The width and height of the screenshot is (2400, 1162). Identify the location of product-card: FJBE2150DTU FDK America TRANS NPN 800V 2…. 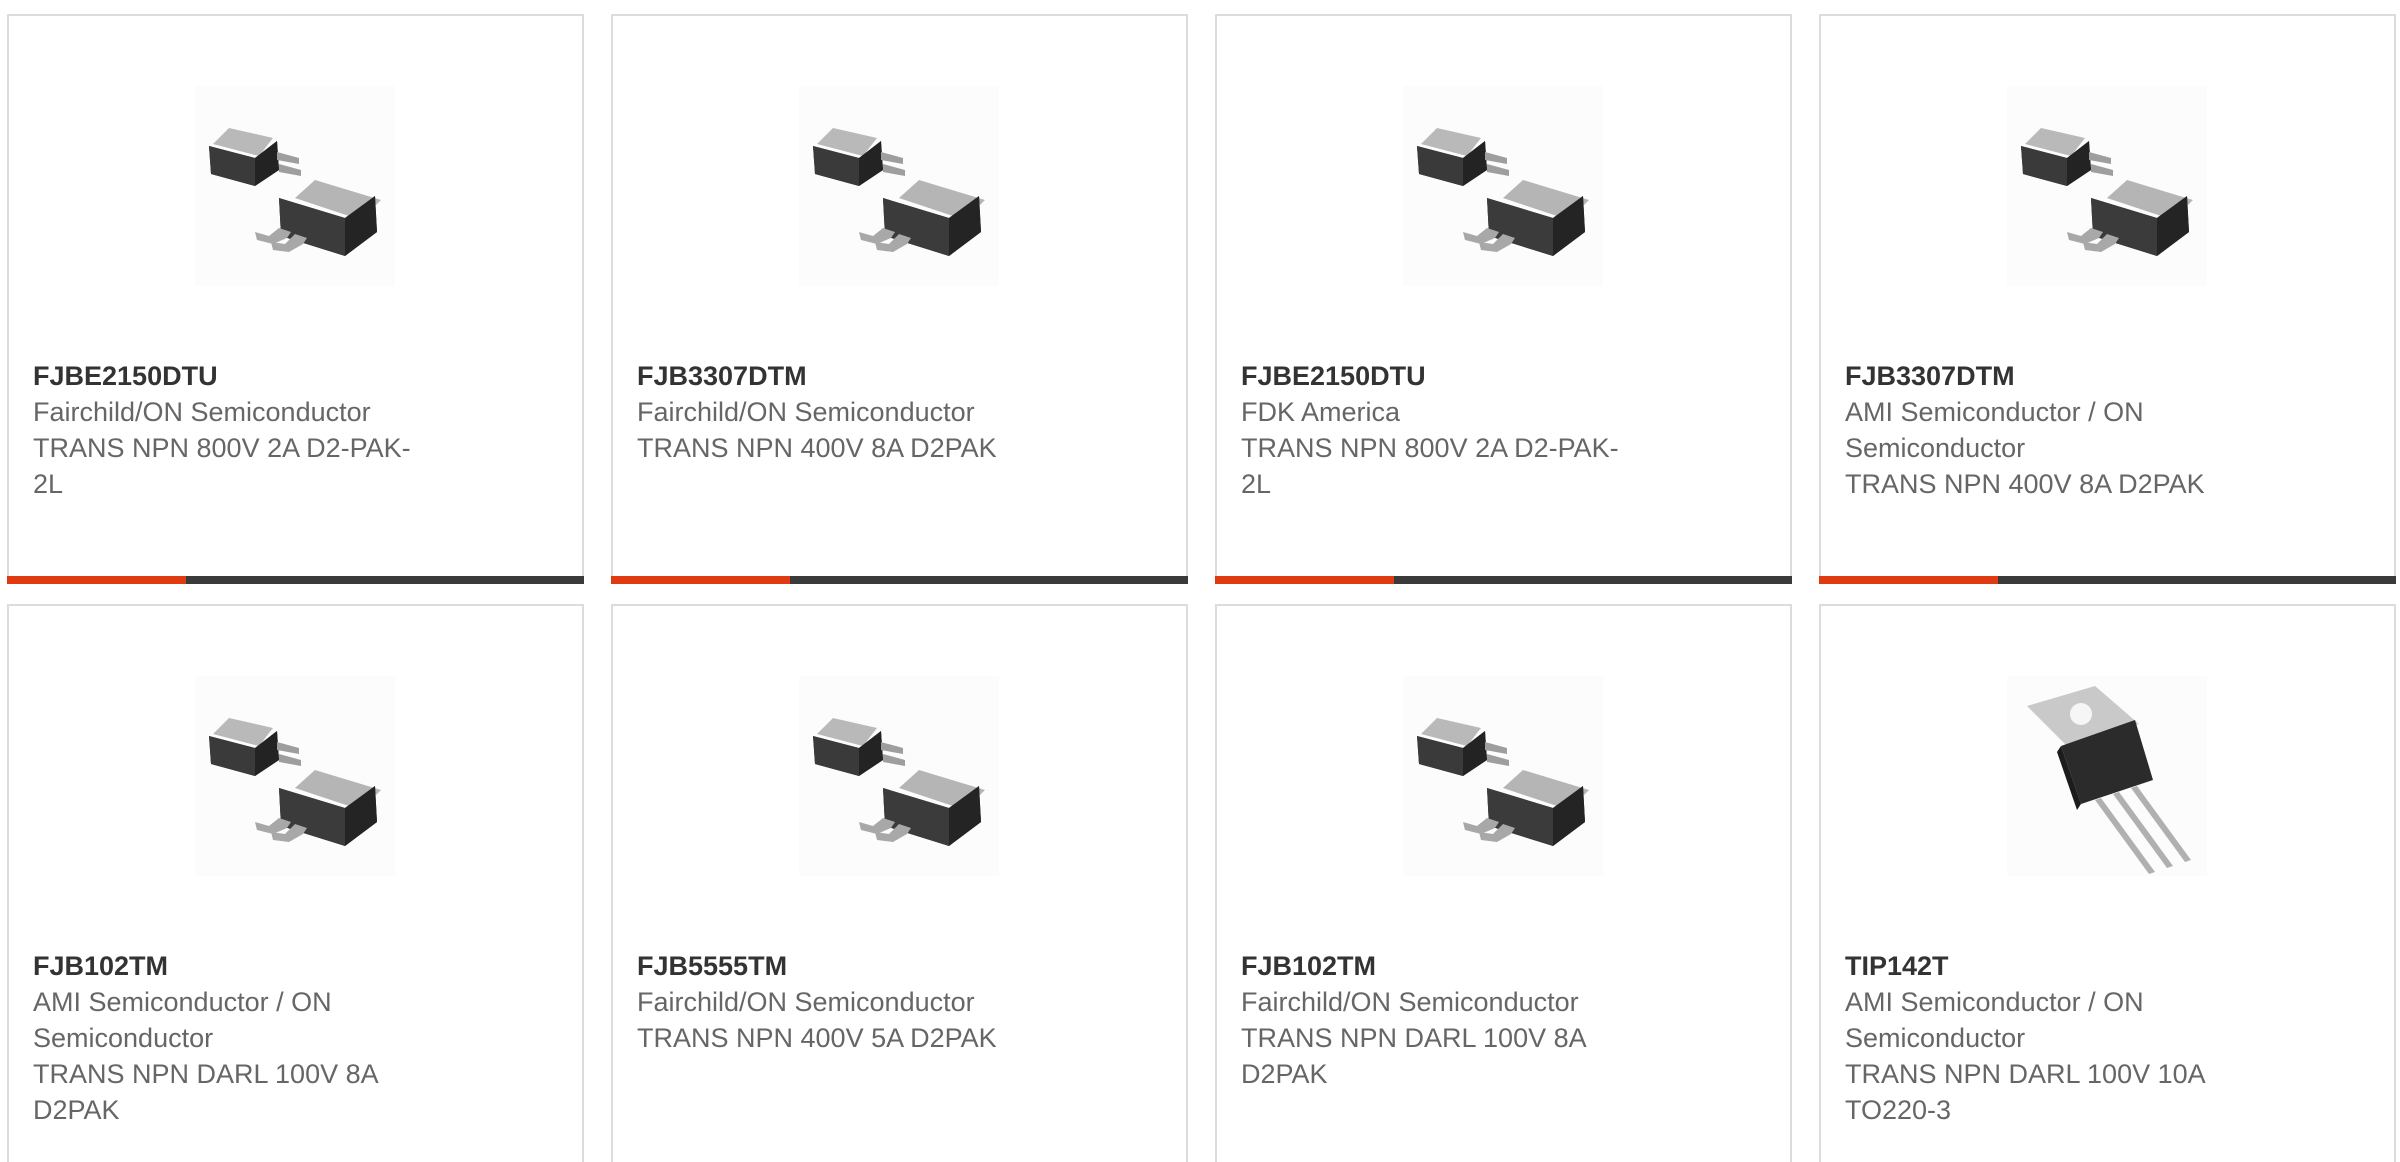
(1503, 299).